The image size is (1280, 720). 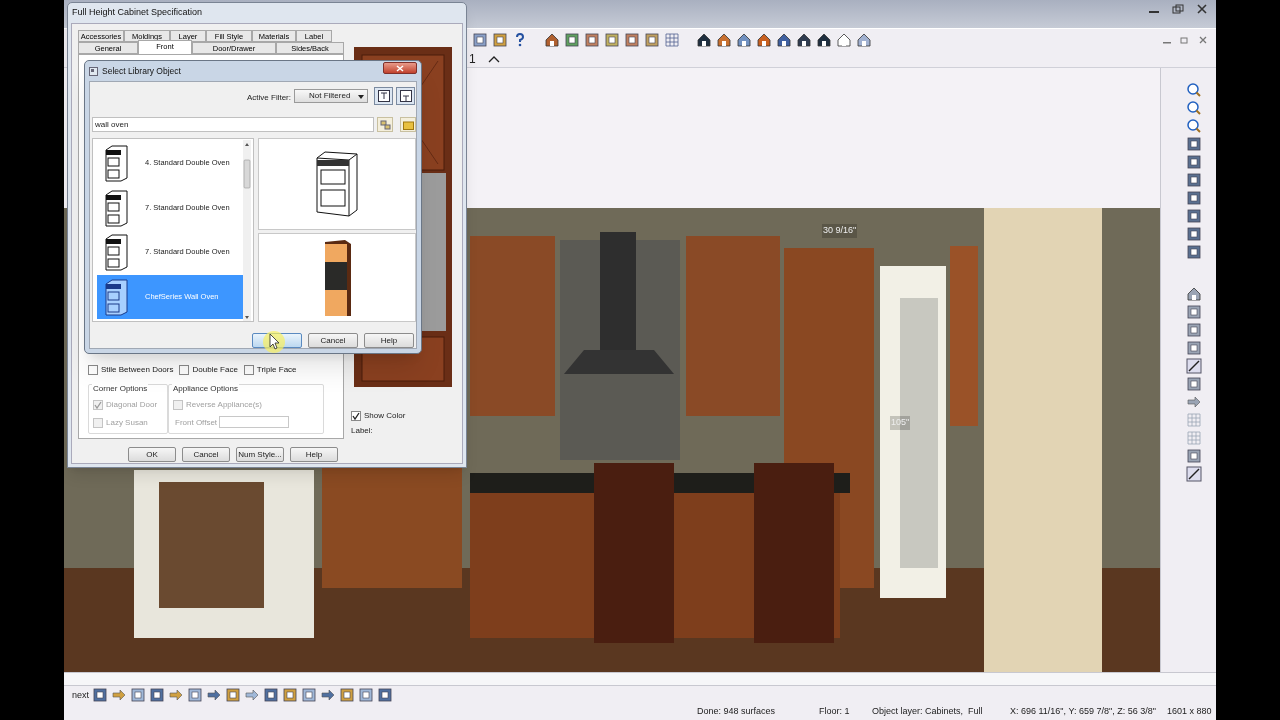 I want to click on filter-dropdown: Not Filtered, so click(x=331, y=96).